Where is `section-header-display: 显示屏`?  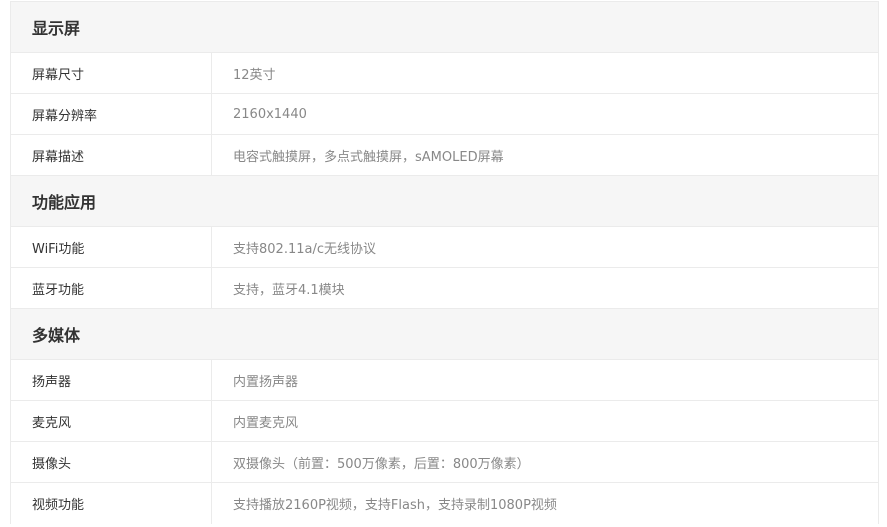 section-header-display: 显示屏 is located at coordinates (444, 27).